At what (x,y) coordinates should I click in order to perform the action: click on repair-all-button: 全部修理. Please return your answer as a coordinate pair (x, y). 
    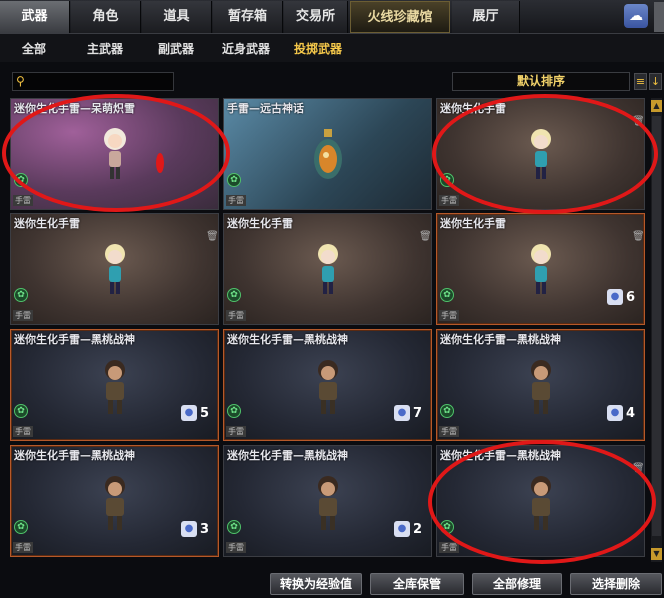
    Looking at the image, I should click on (517, 584).